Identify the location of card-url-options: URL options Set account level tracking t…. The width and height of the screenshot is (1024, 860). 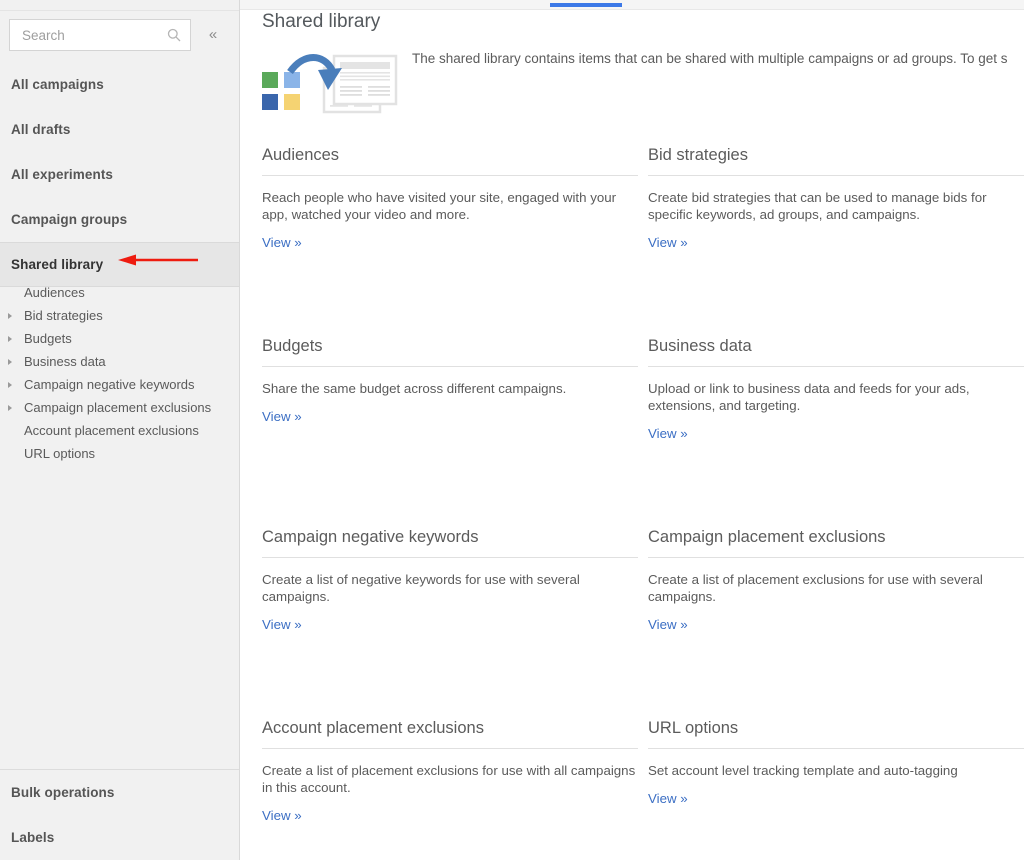
(836, 762).